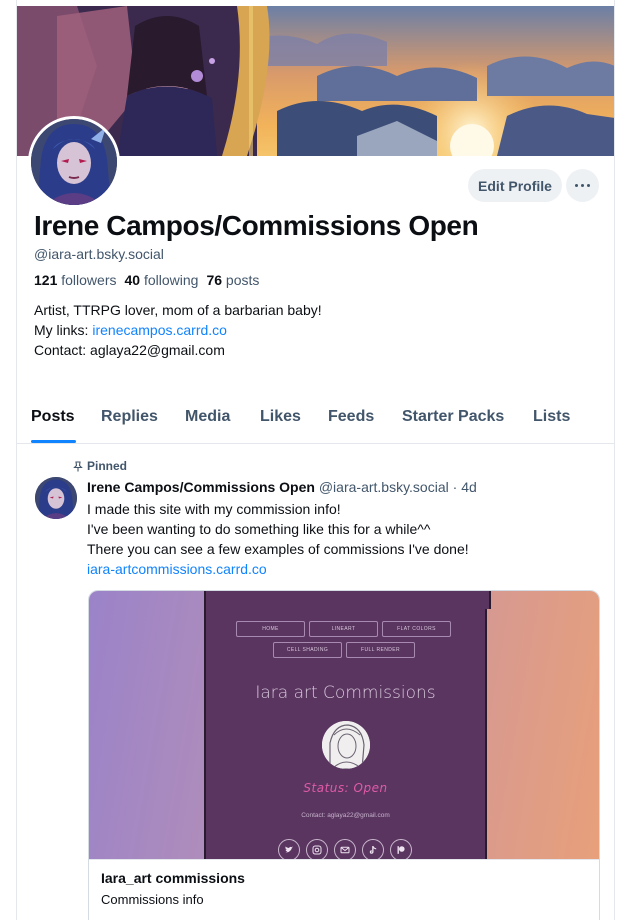 The height and width of the screenshot is (920, 637). What do you see at coordinates (380, 650) in the screenshot?
I see `site-nav-full-render: FULL RENDER` at bounding box center [380, 650].